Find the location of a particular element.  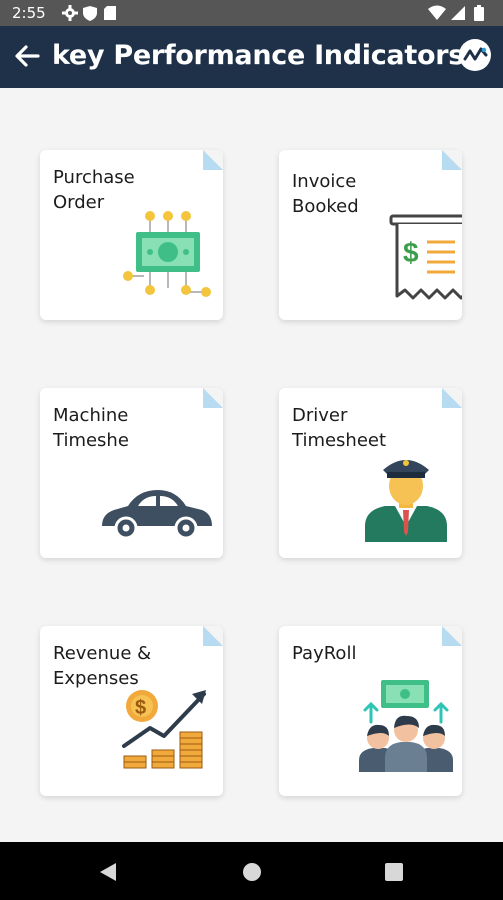

app-bar: key Performance Indicators is located at coordinates (251, 57).